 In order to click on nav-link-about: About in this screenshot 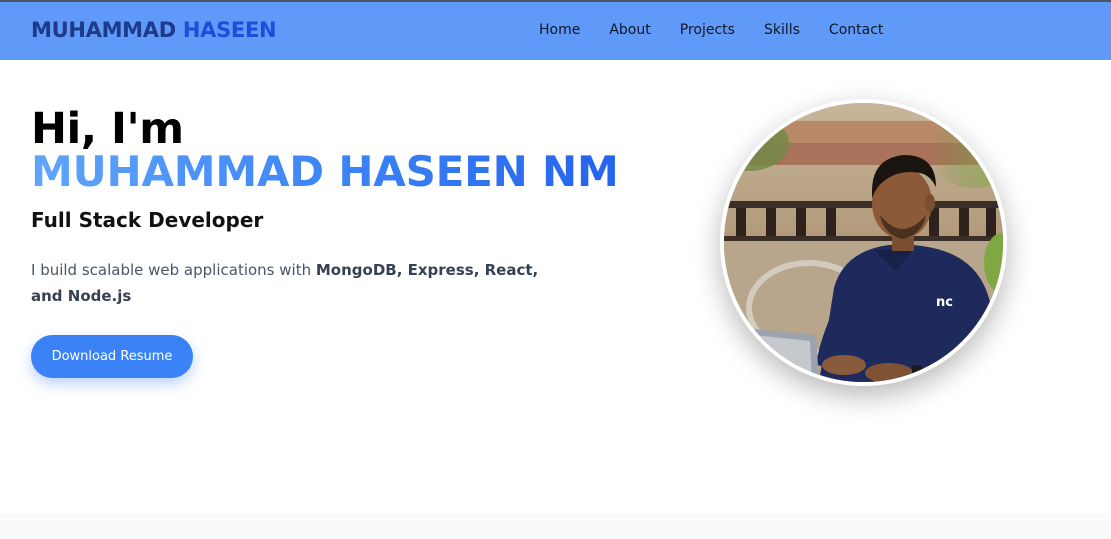, I will do `click(629, 30)`.